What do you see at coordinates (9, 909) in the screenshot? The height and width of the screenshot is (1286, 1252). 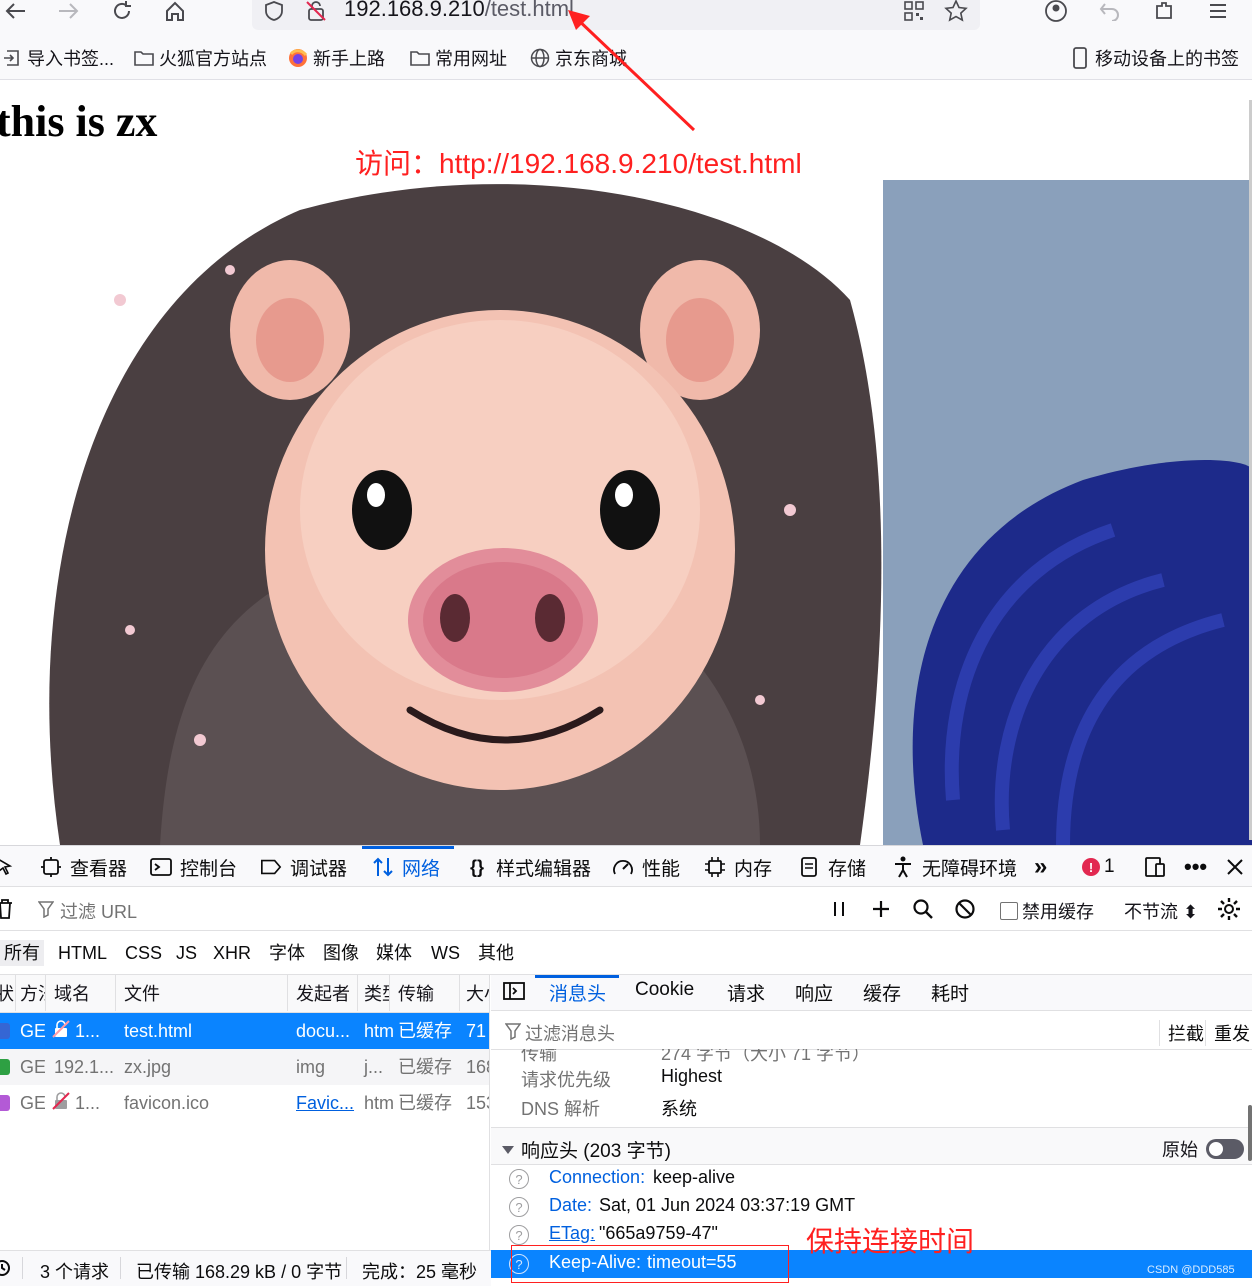 I see `clear-trash-icon` at bounding box center [9, 909].